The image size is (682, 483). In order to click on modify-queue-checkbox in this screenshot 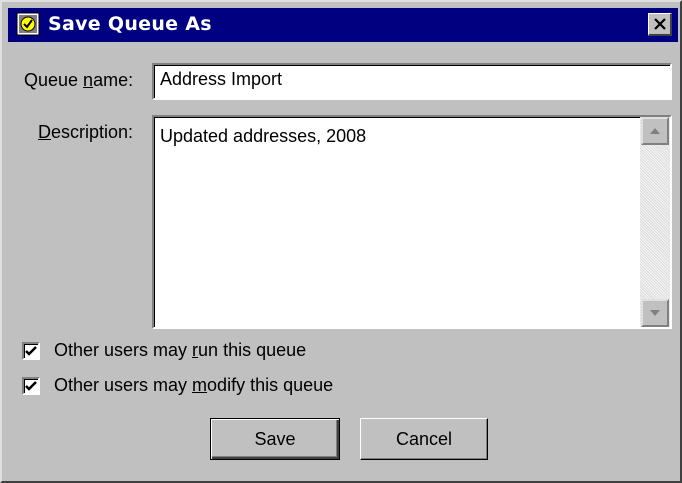, I will do `click(31, 386)`.